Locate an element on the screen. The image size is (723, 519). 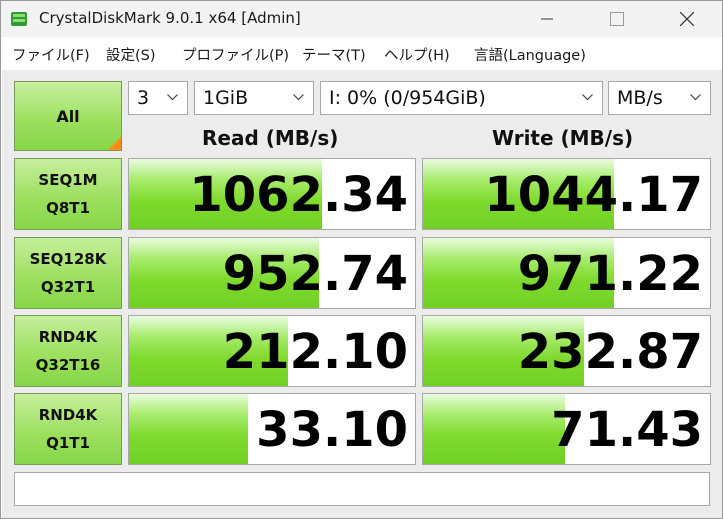
menu-profile: プロファイル(P) is located at coordinates (235, 54).